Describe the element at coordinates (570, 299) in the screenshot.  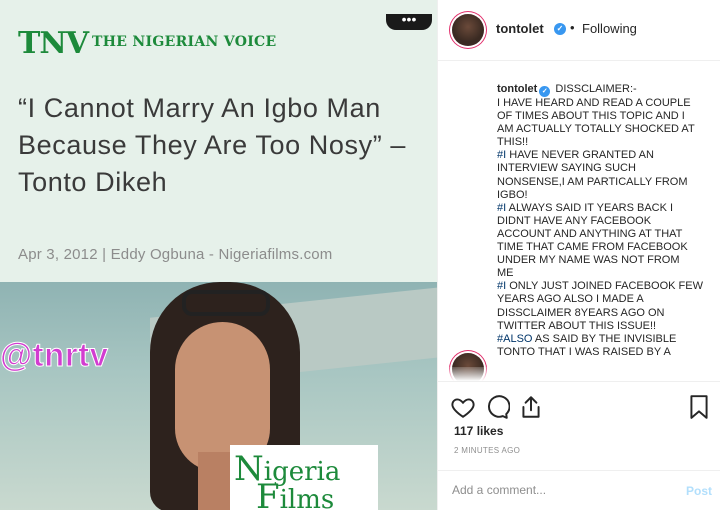
I see `caption-line: YEARS AGO ALSO I MADE A` at that location.